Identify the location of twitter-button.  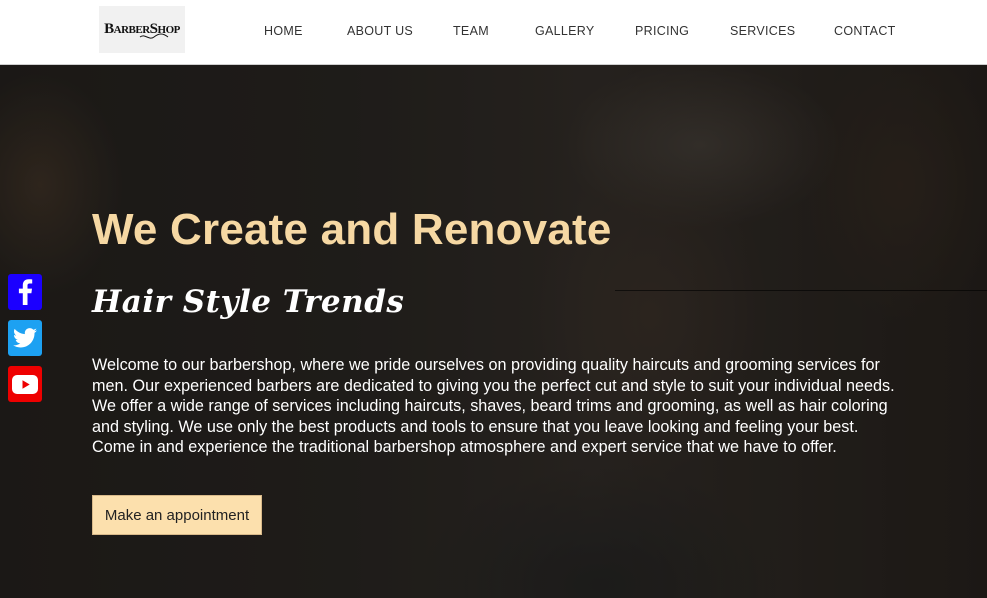
(25, 338).